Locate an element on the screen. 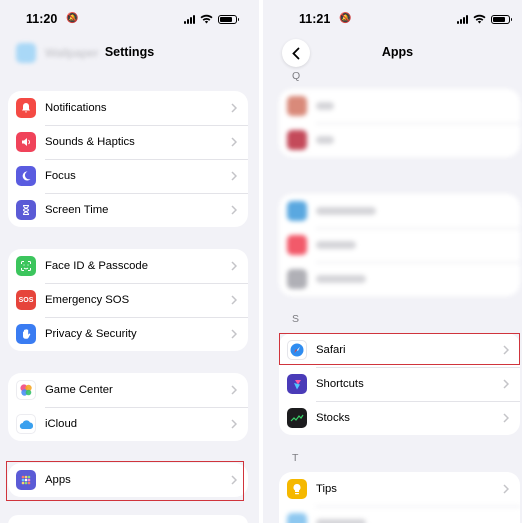  row-label: Focus is located at coordinates (60, 176).